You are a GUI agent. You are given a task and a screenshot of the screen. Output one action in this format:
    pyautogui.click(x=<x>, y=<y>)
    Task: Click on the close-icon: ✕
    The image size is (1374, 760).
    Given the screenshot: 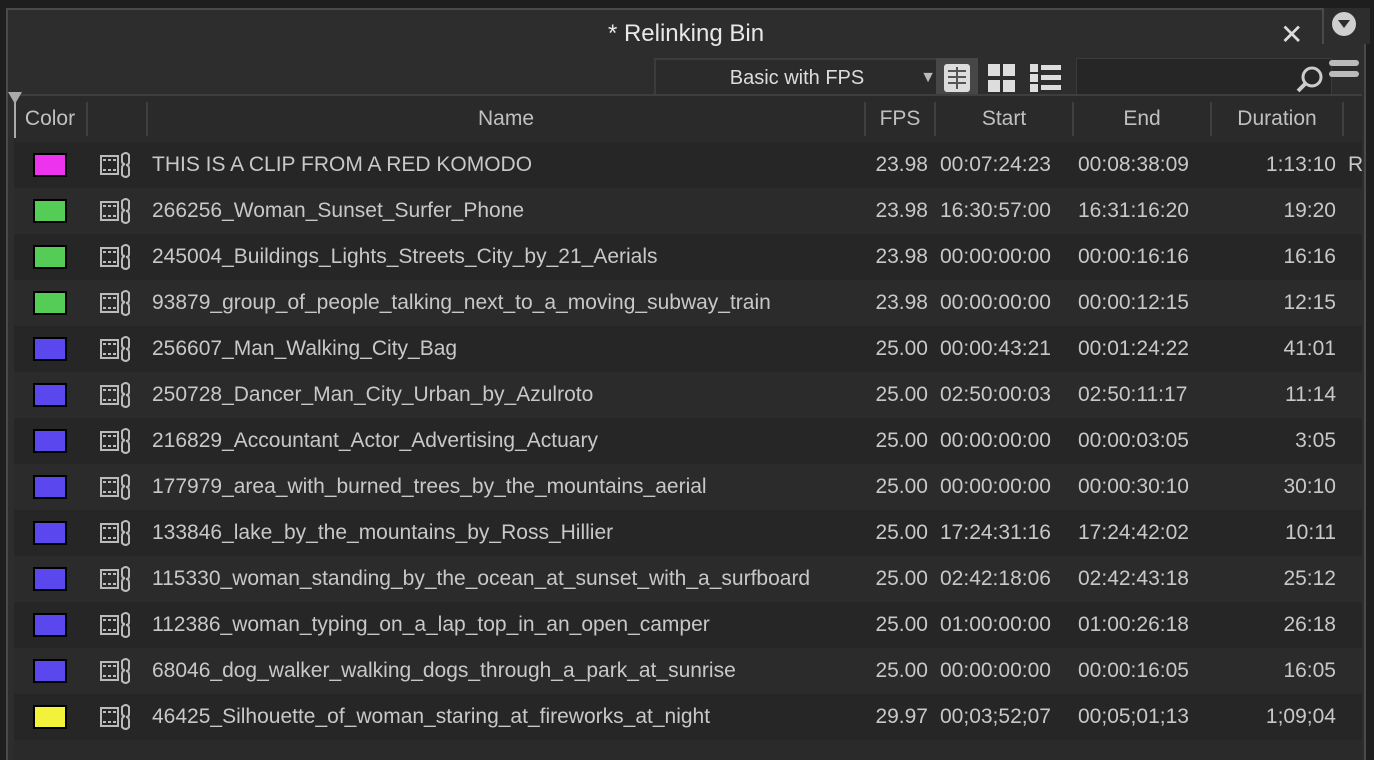 What is the action you would take?
    pyautogui.click(x=1291, y=34)
    